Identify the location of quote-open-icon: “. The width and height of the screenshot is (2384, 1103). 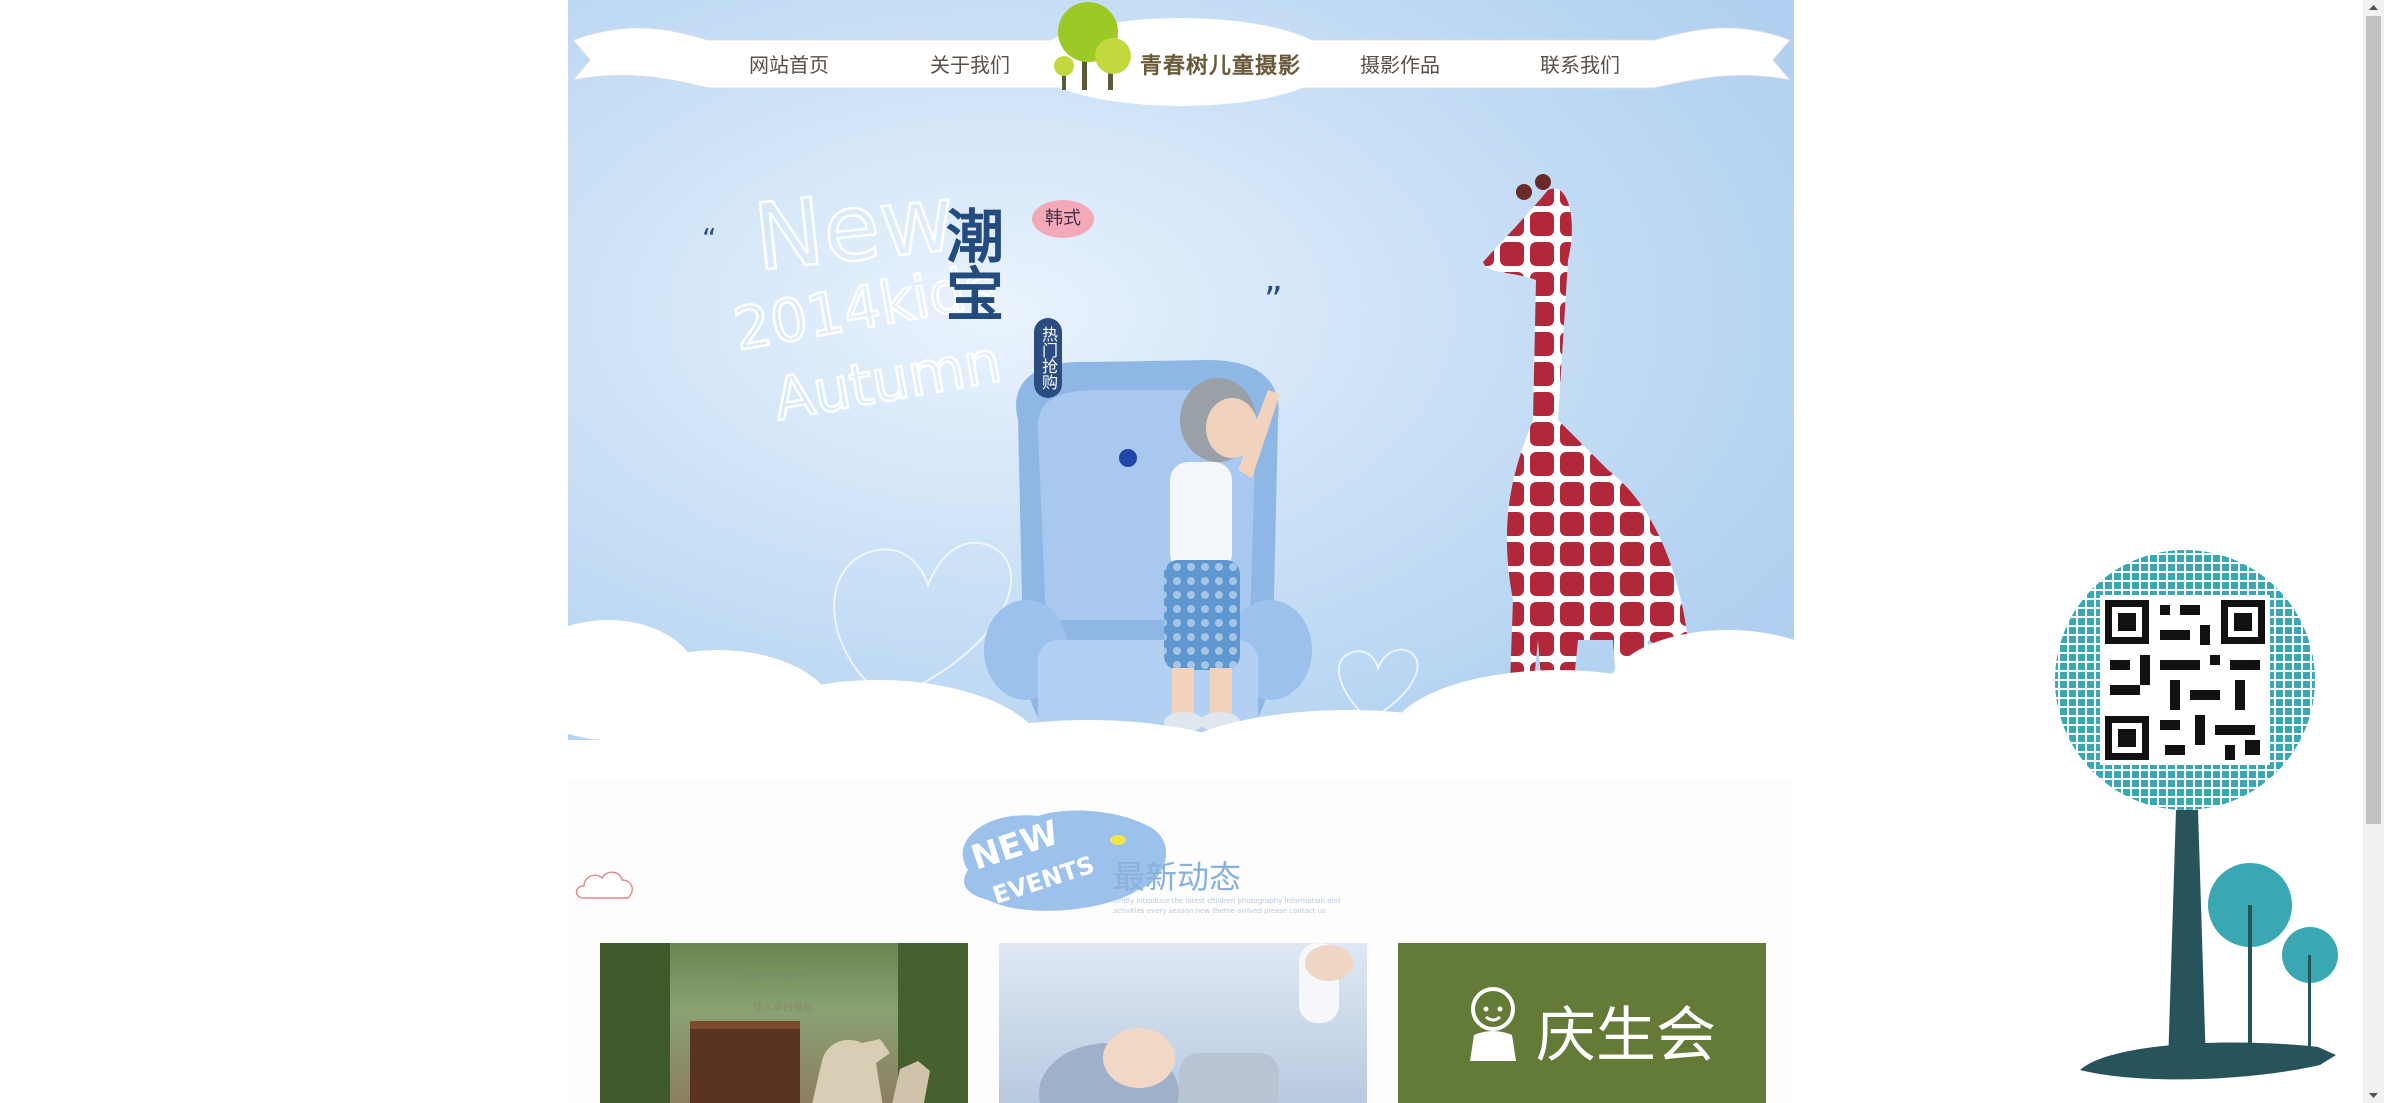
(709, 238).